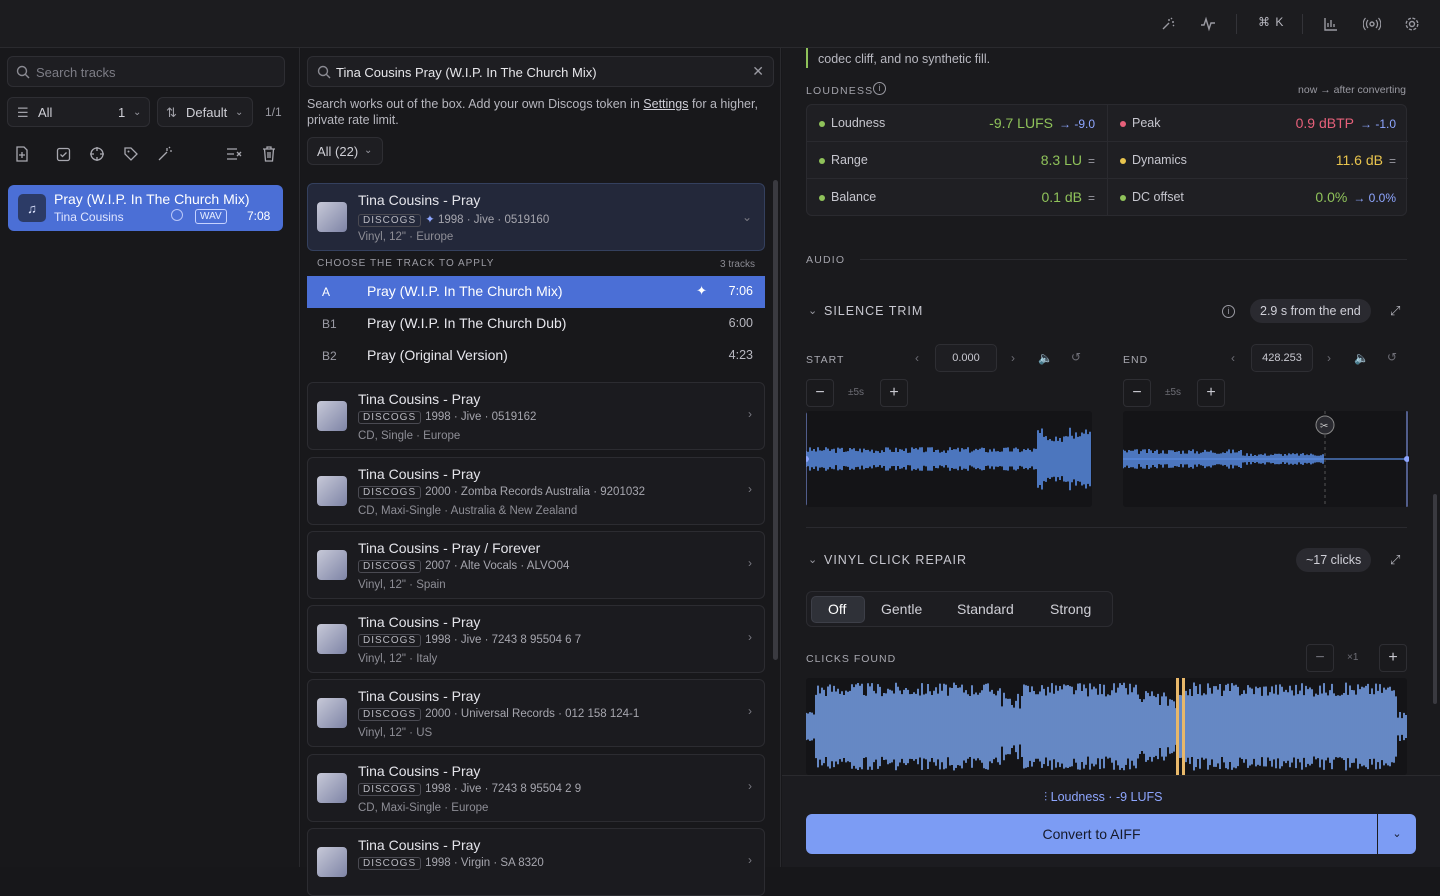  What do you see at coordinates (1106, 726) in the screenshot?
I see `clicks-waveform` at bounding box center [1106, 726].